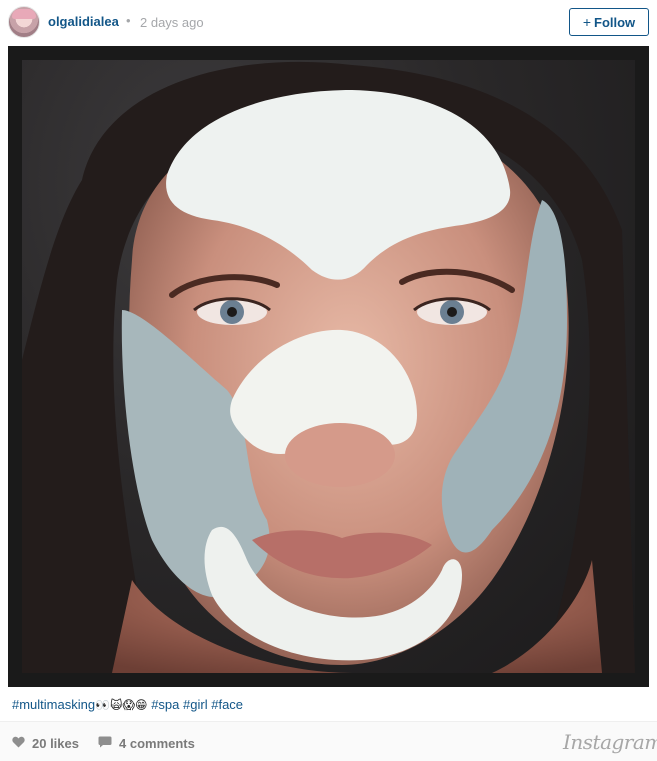  What do you see at coordinates (18, 743) in the screenshot?
I see `heart-icon` at bounding box center [18, 743].